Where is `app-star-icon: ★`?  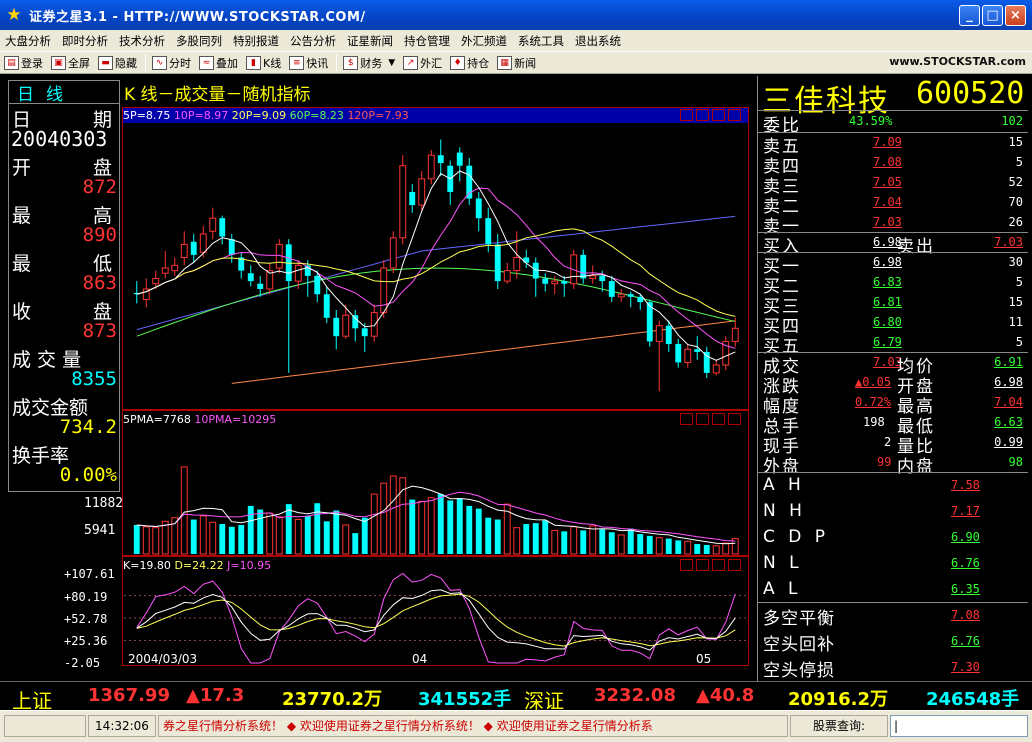
app-star-icon: ★ is located at coordinates (14, 15).